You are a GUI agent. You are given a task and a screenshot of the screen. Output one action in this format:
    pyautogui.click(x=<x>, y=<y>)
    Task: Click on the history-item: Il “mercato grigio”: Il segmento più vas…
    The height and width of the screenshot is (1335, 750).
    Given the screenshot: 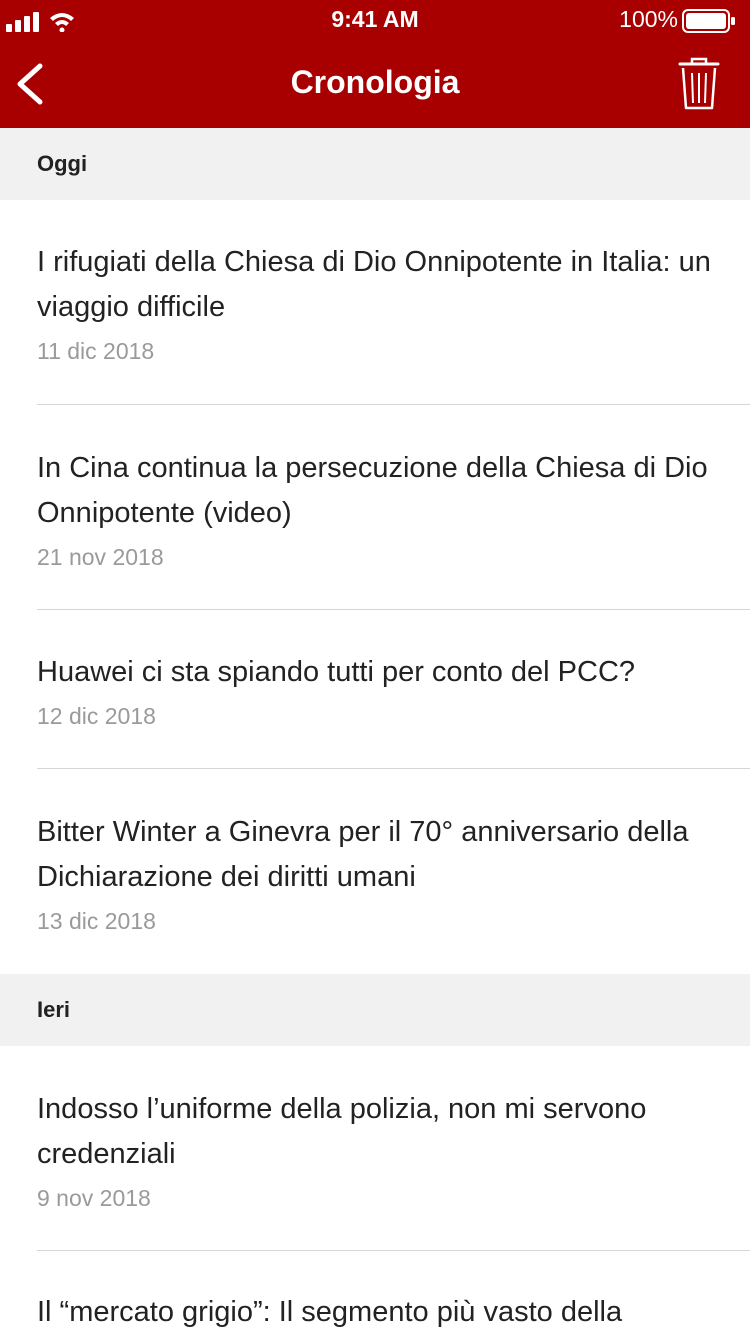 What is the action you would take?
    pyautogui.click(x=375, y=1312)
    